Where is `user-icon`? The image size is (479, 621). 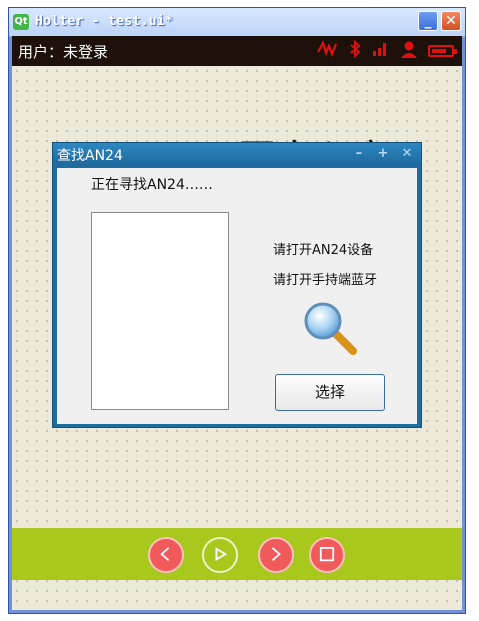
user-icon is located at coordinates (409, 51).